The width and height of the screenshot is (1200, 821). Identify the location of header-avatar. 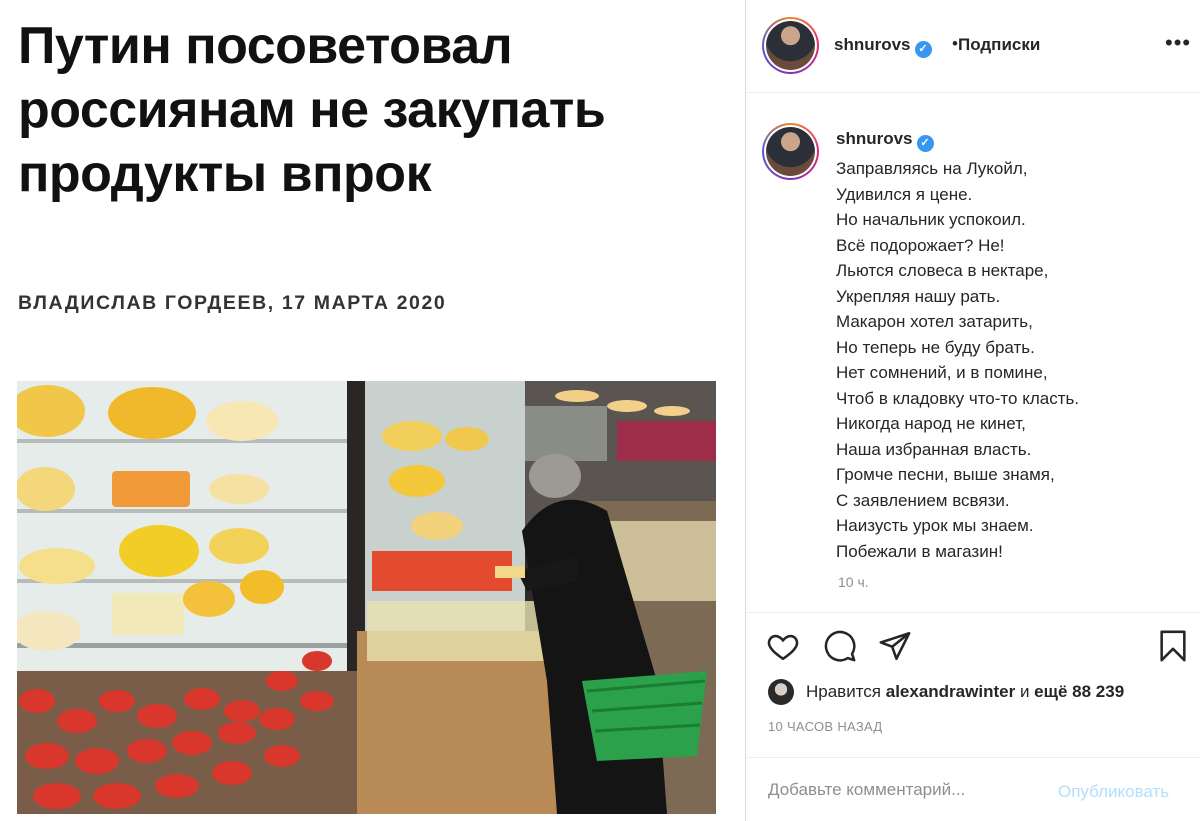
(790, 45).